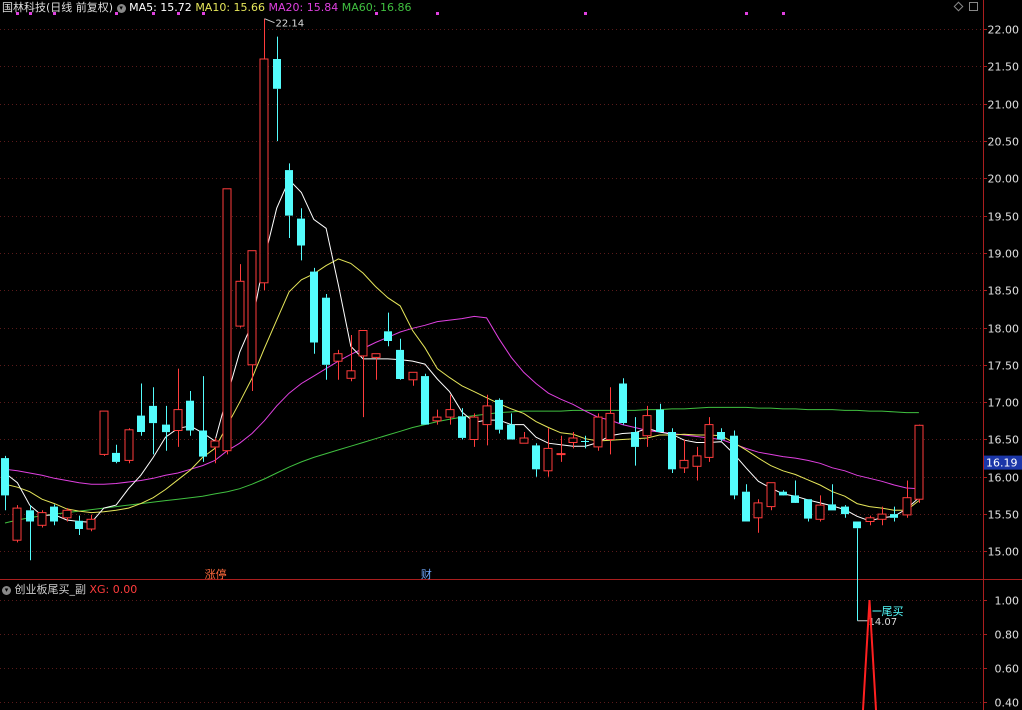  Describe the element at coordinates (1004, 552) in the screenshot. I see `y-tick-label: 15.00` at that location.